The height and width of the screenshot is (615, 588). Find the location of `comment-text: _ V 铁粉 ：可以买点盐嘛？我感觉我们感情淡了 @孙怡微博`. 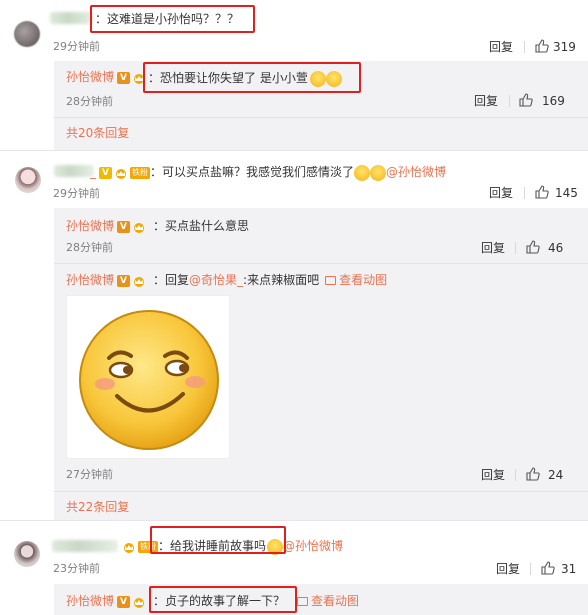

comment-text: _ V 铁粉 ：可以买点盐嘛？我感觉我们感情淡了 @孙怡微博 is located at coordinates (268, 172).